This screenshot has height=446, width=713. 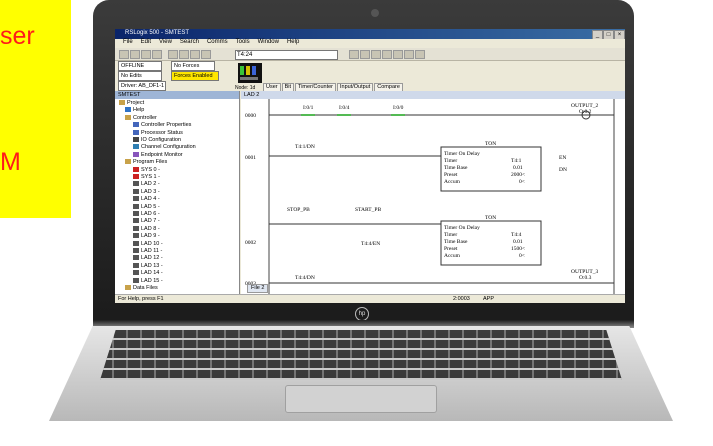 I want to click on new-file-icon, so click(x=124, y=54).